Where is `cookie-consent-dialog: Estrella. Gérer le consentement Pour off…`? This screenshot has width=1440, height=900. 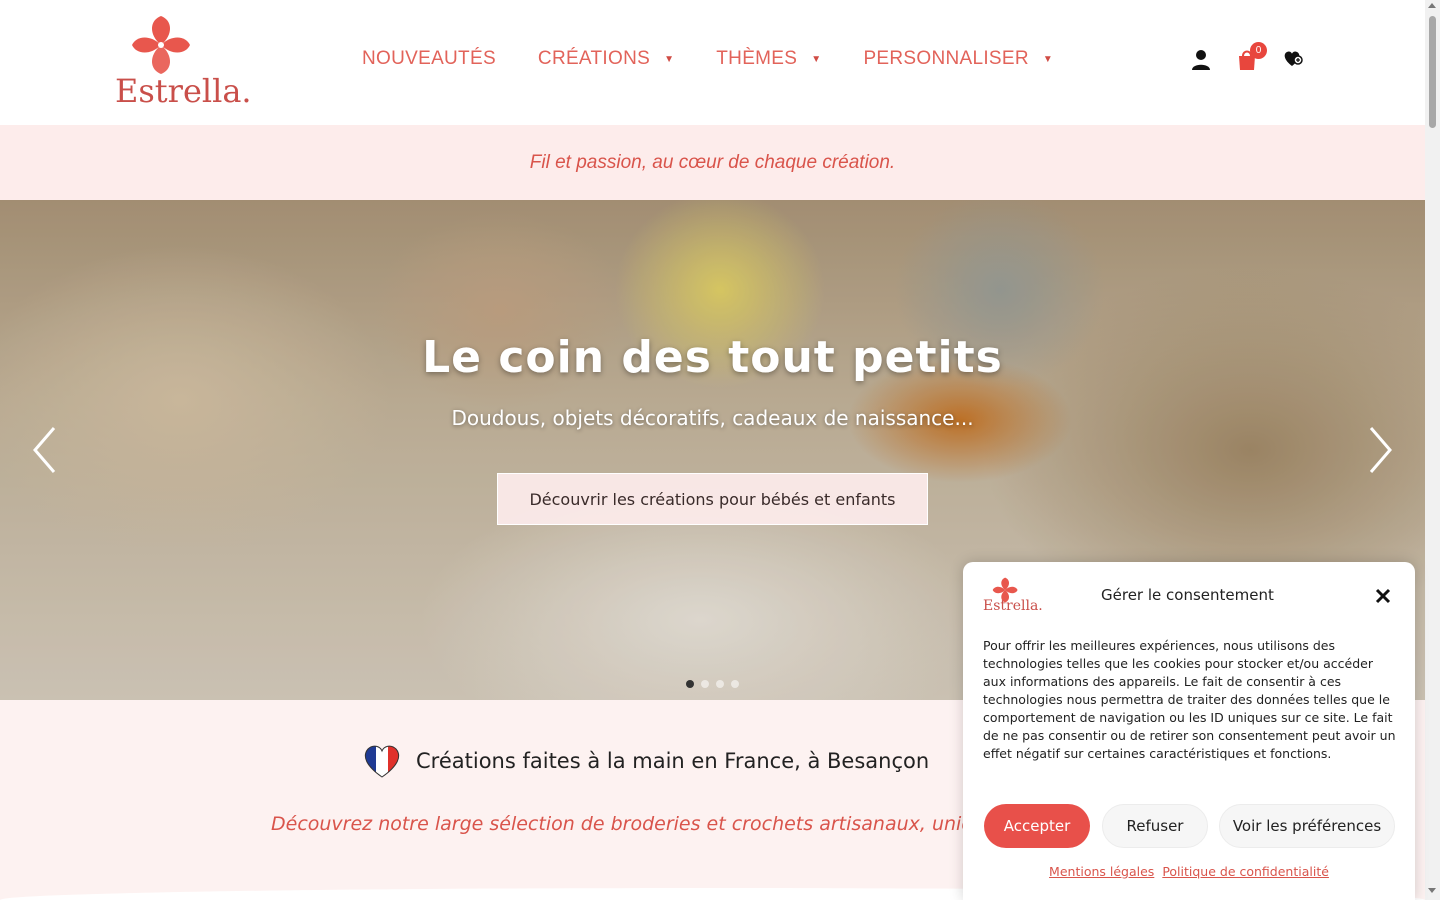
cookie-consent-dialog: Estrella. Gérer le consentement Pour off… is located at coordinates (1189, 731).